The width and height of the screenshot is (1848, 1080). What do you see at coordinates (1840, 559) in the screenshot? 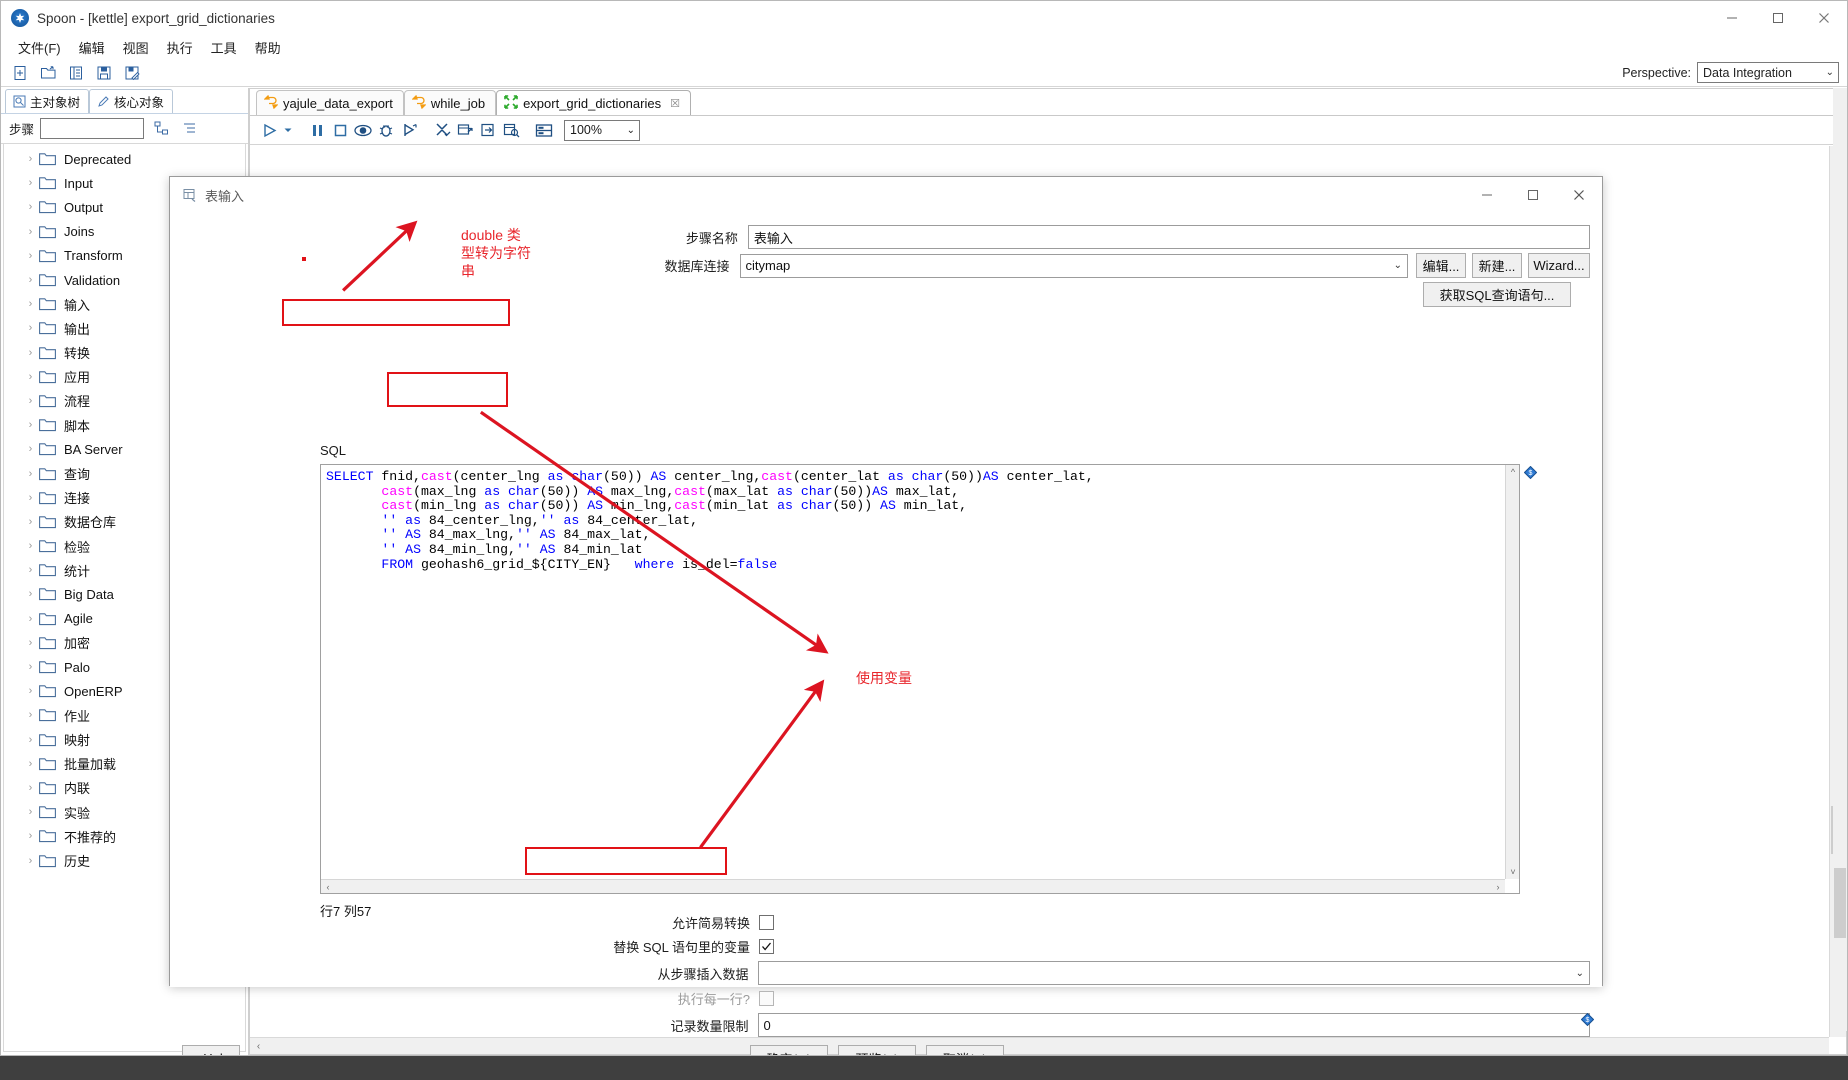
I see `window-vertical-scrollbar` at bounding box center [1840, 559].